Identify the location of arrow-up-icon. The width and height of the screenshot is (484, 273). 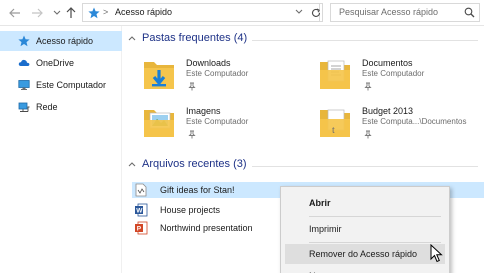
(71, 12).